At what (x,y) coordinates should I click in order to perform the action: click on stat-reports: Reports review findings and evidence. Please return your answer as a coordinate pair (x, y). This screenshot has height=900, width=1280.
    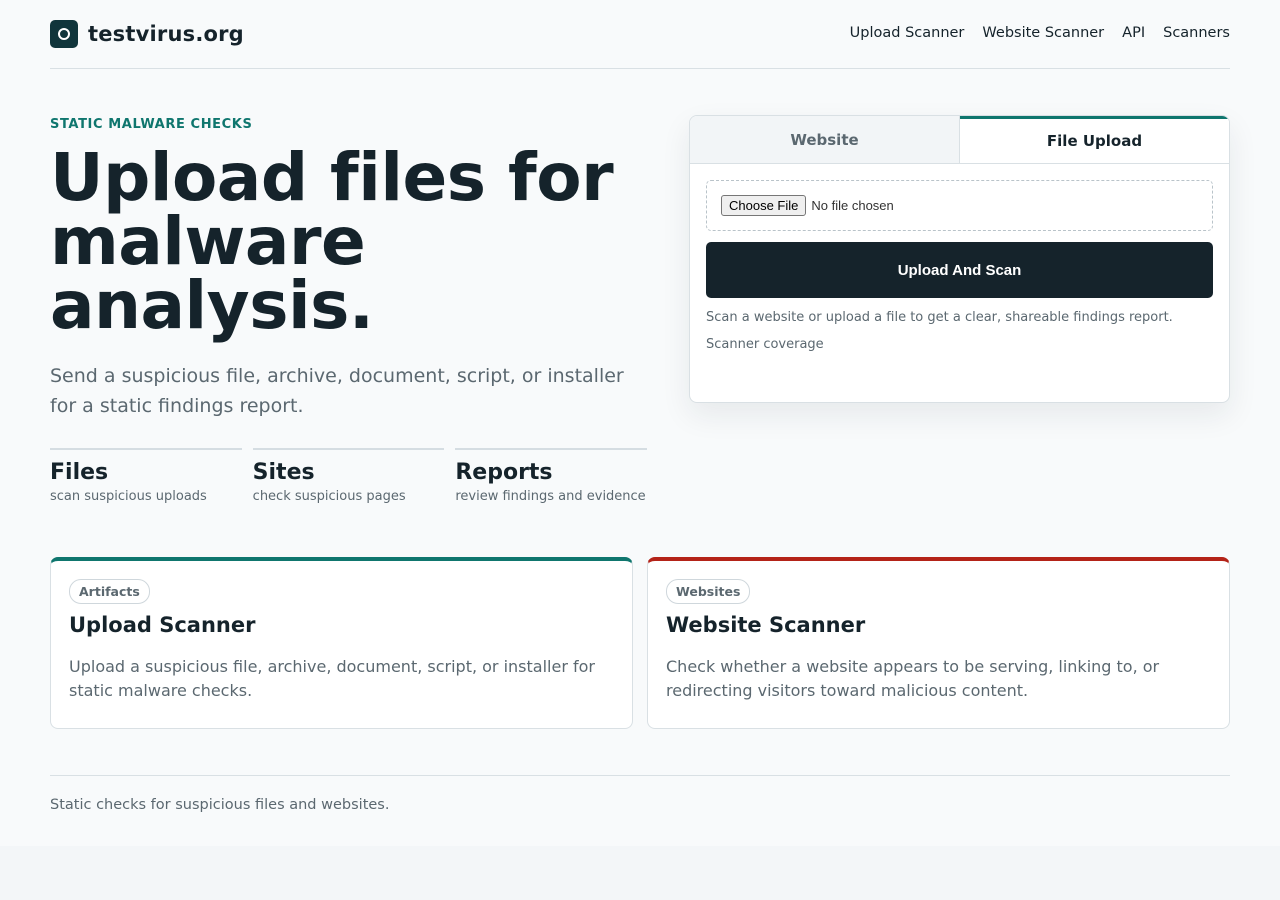
    Looking at the image, I should click on (551, 476).